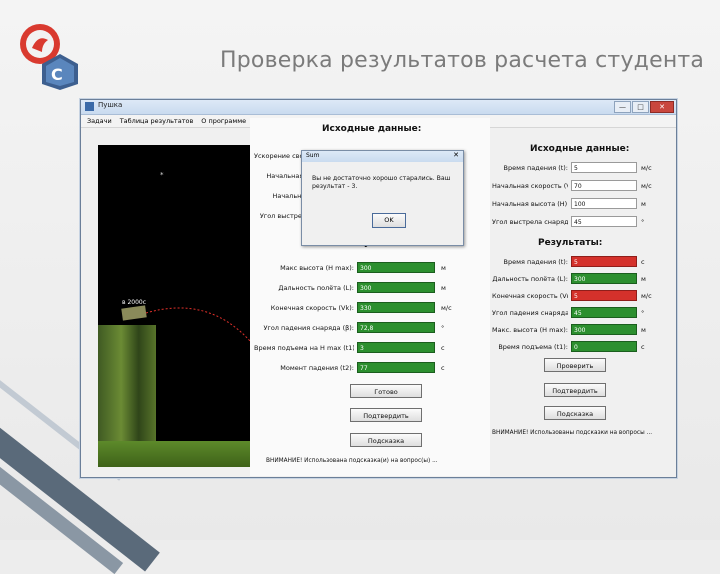  What do you see at coordinates (312, 307) in the screenshot?
I see `student-field-label: Конечная скорость (Vk):` at bounding box center [312, 307].